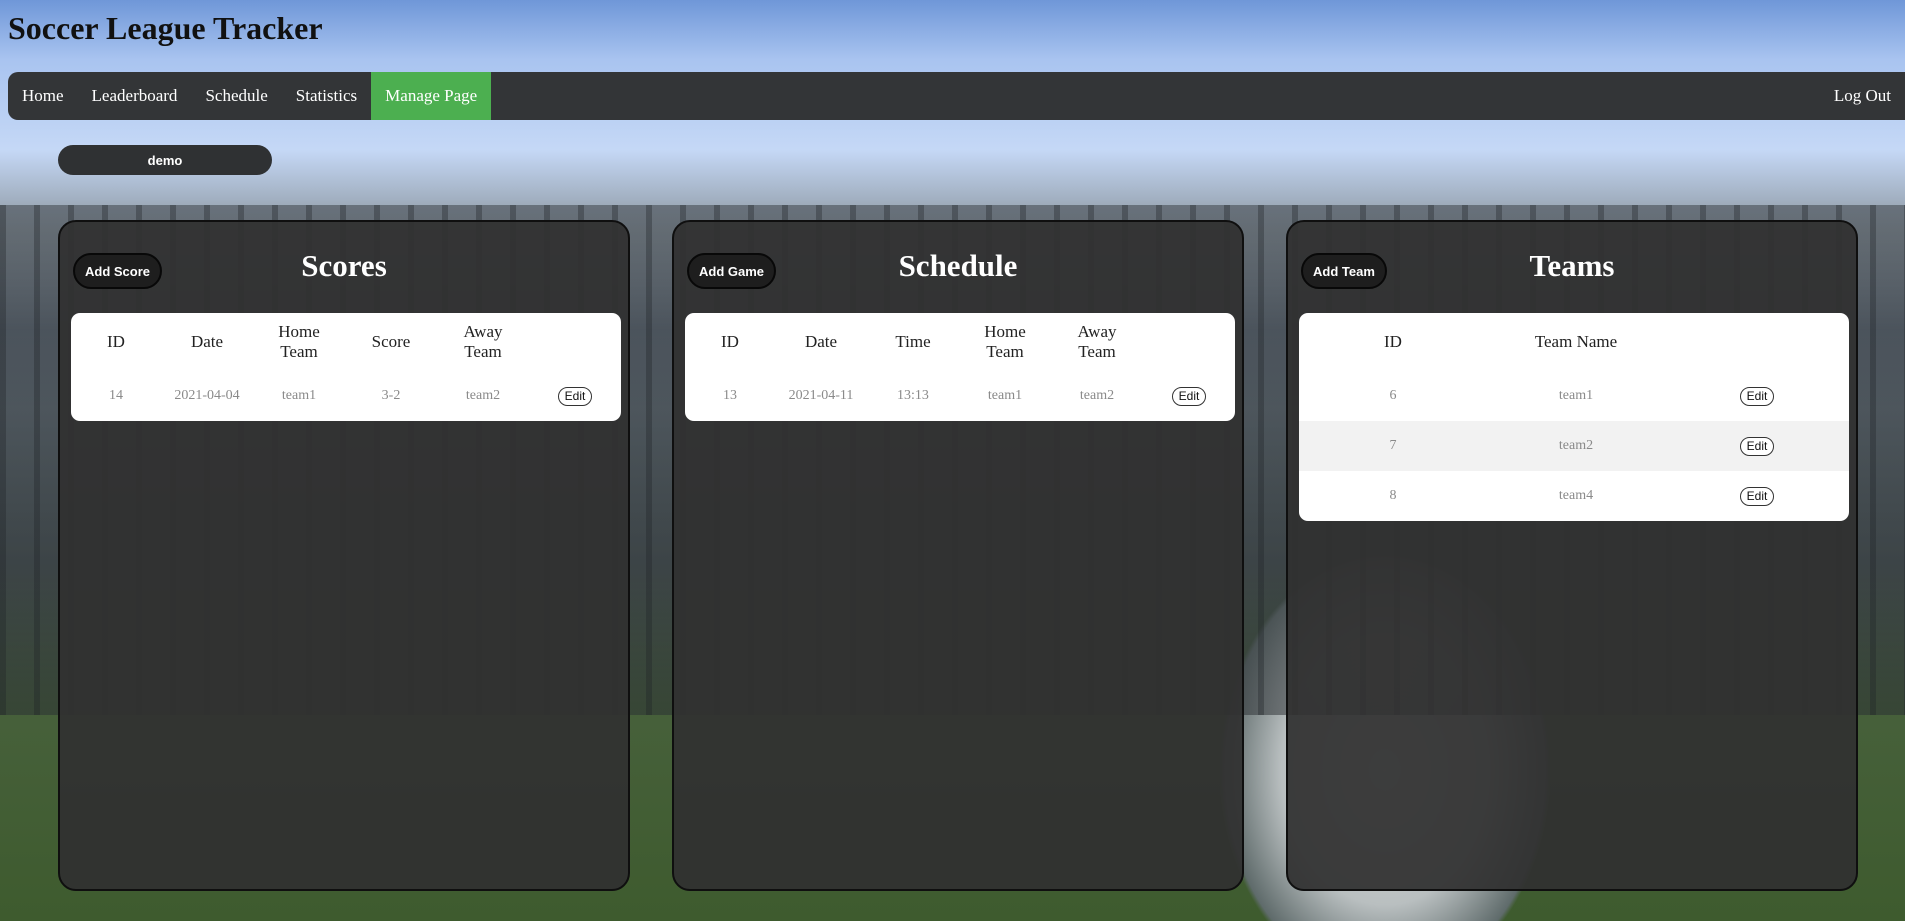 The width and height of the screenshot is (1905, 921). Describe the element at coordinates (960, 342) in the screenshot. I see `table-header-row: ID Date Time Home Team Away Team` at that location.